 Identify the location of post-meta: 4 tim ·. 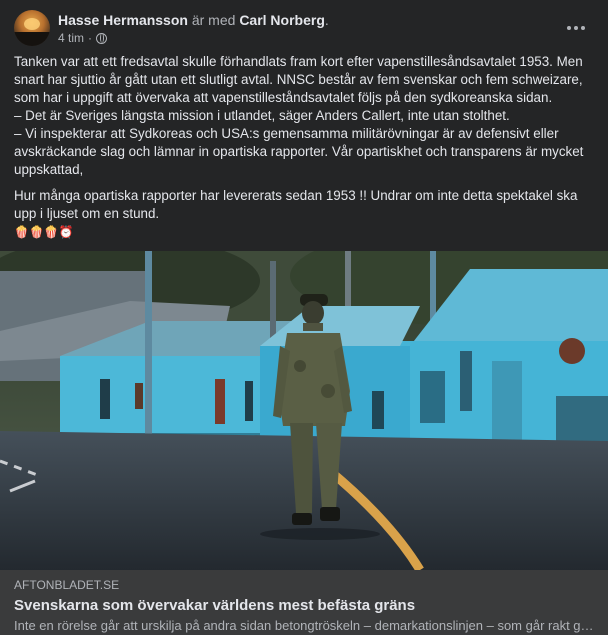
(83, 38).